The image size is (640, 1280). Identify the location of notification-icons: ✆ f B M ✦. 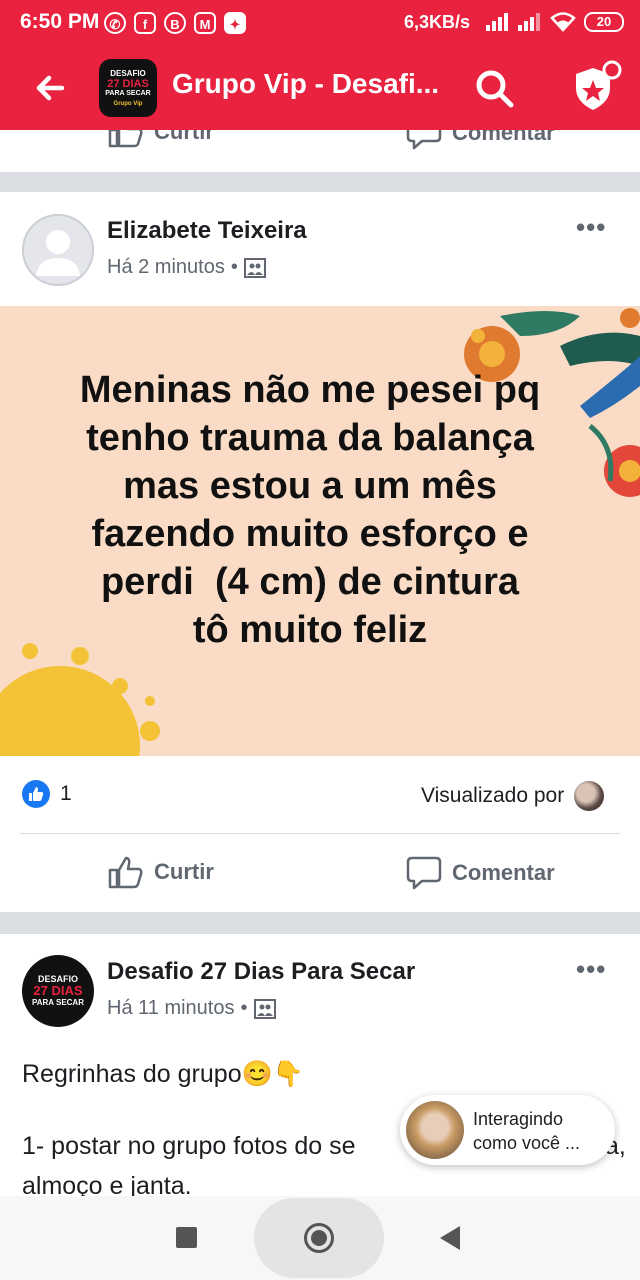
(175, 23).